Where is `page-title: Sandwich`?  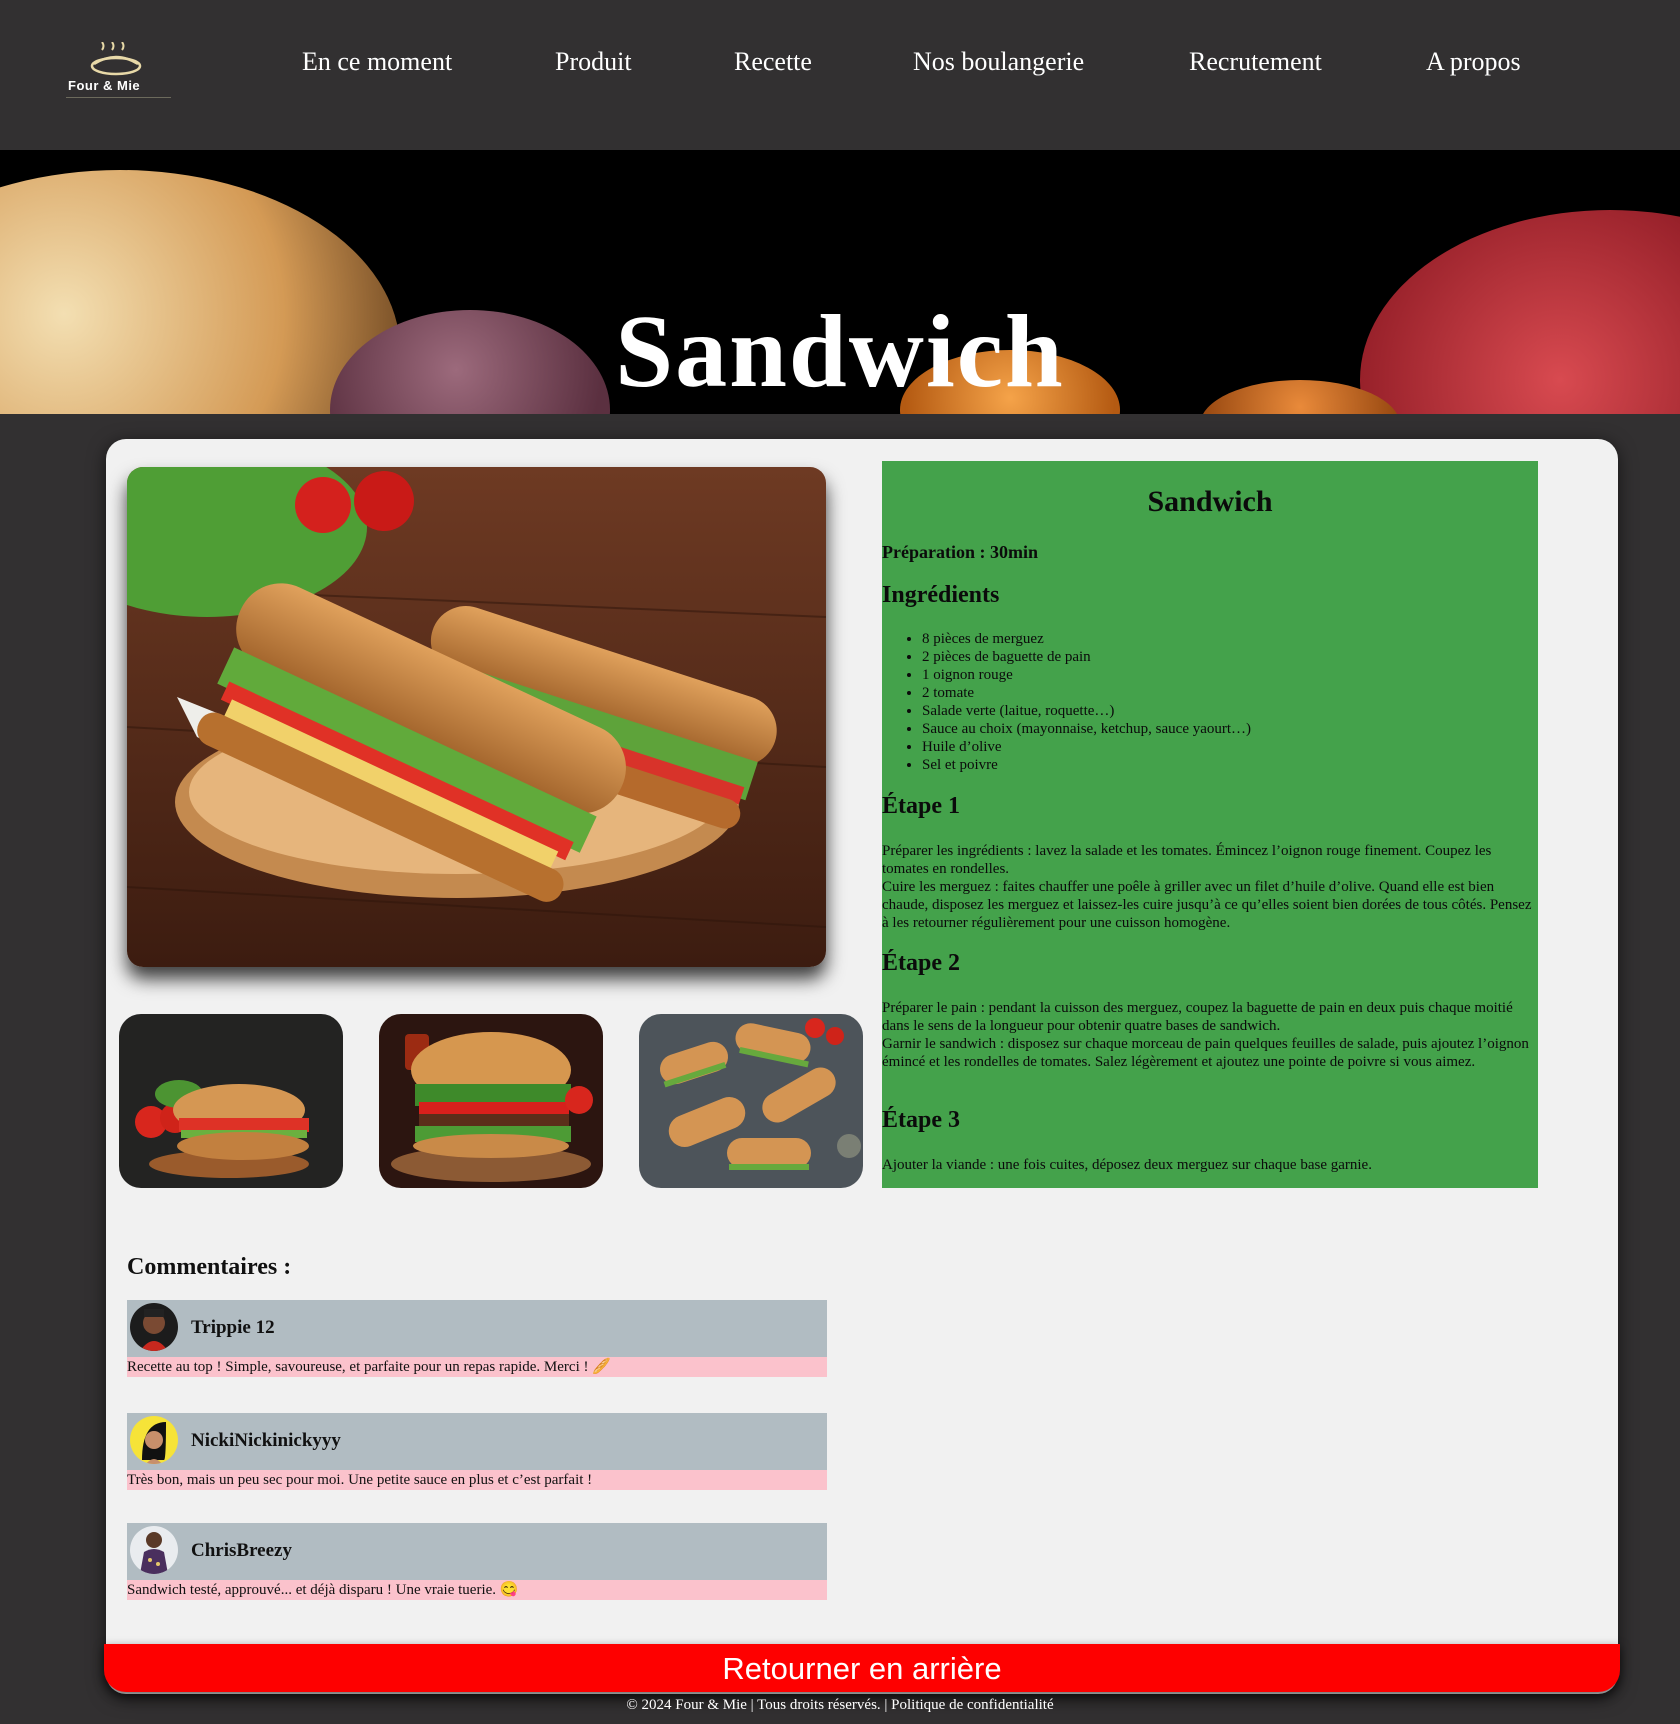 page-title: Sandwich is located at coordinates (840, 351).